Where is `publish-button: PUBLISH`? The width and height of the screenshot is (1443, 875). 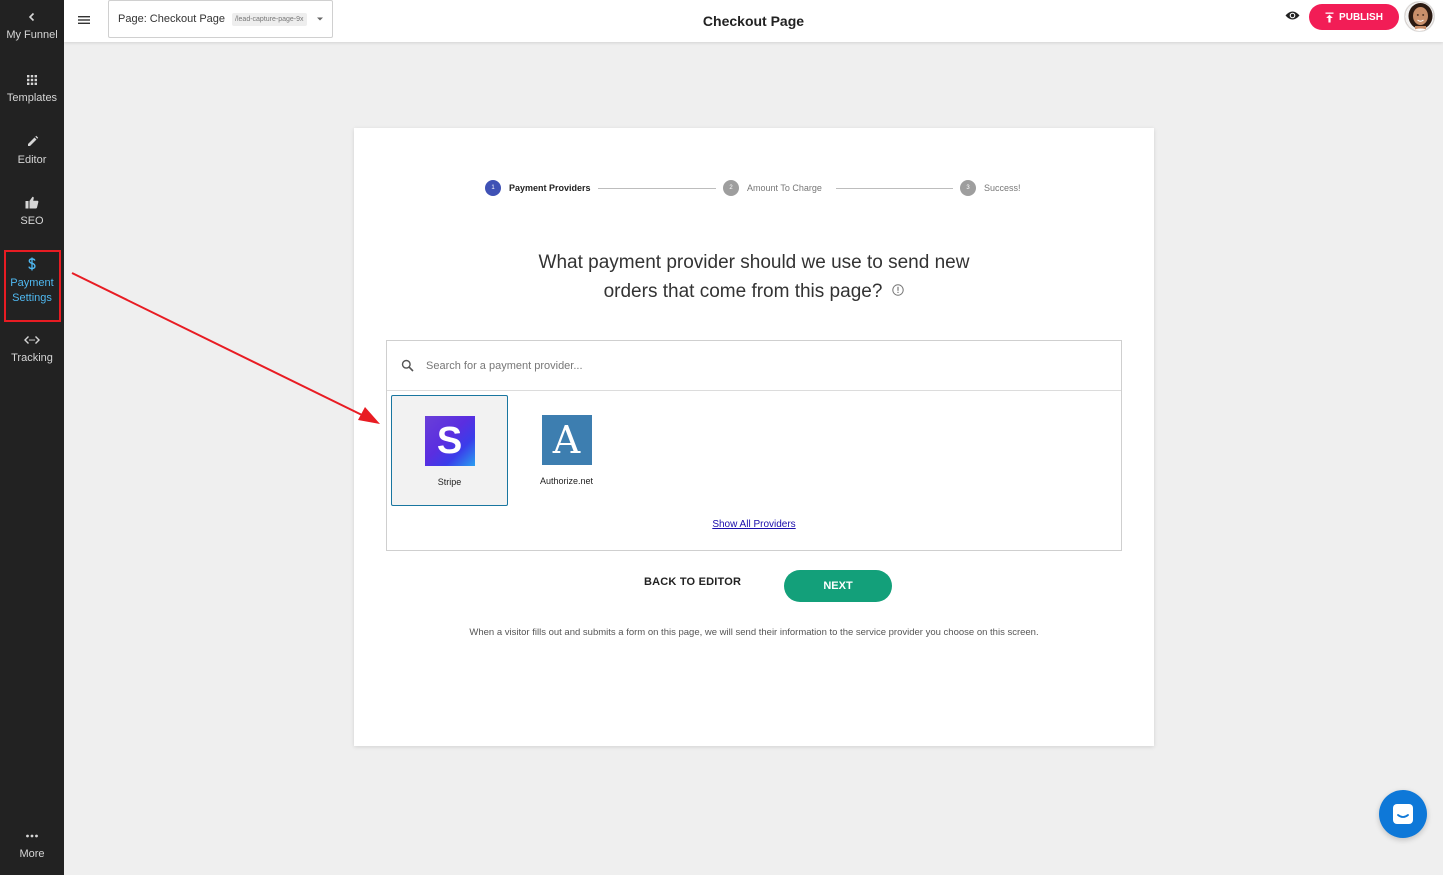 publish-button: PUBLISH is located at coordinates (1354, 17).